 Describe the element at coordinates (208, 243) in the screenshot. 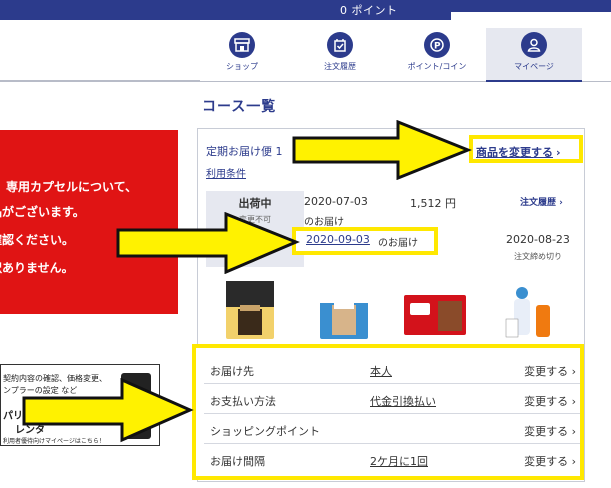

I see `annotation-arrow-next-delivery` at that location.